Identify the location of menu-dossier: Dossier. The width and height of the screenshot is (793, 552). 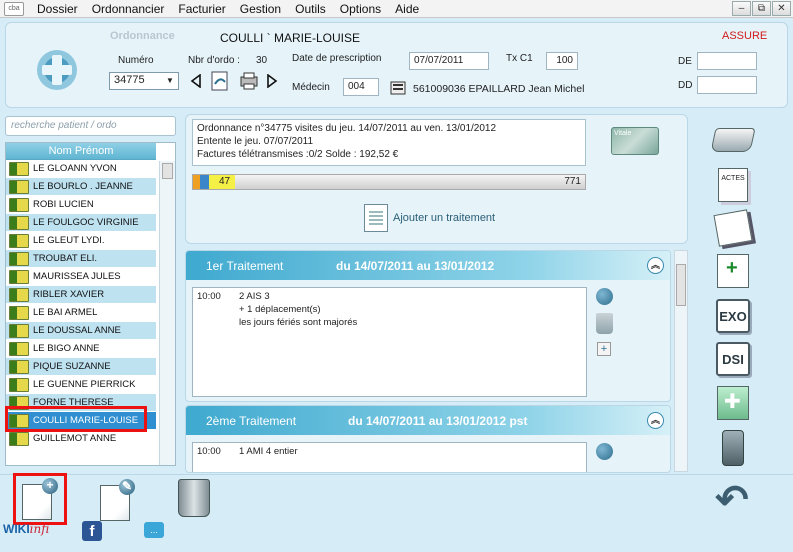
(57, 9).